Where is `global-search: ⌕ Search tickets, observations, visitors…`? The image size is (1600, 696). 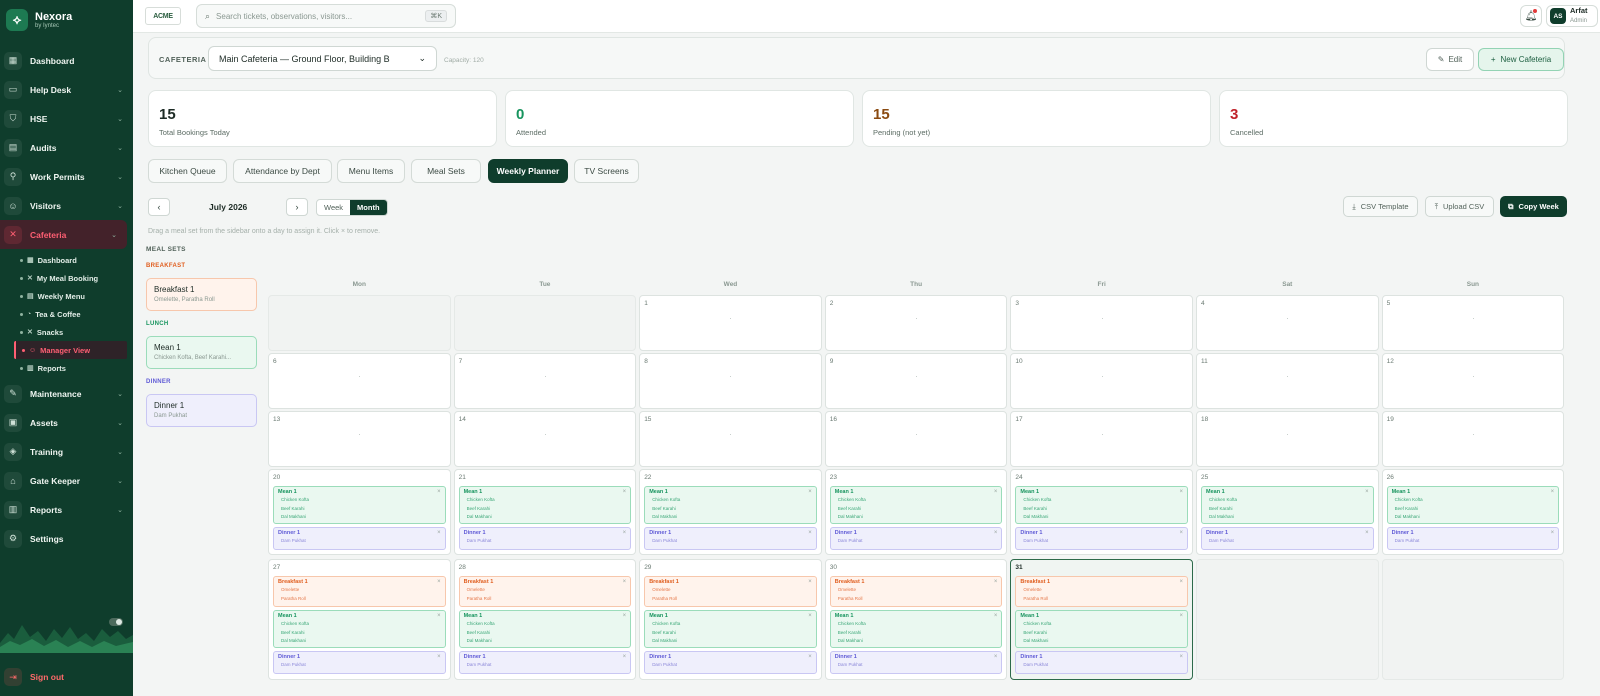 global-search: ⌕ Search tickets, observations, visitors… is located at coordinates (326, 16).